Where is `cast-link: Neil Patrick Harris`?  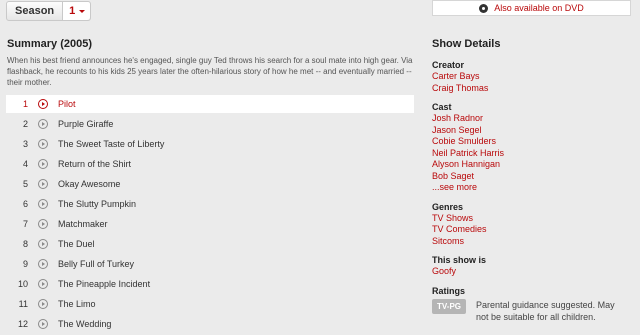 cast-link: Neil Patrick Harris is located at coordinates (534, 154).